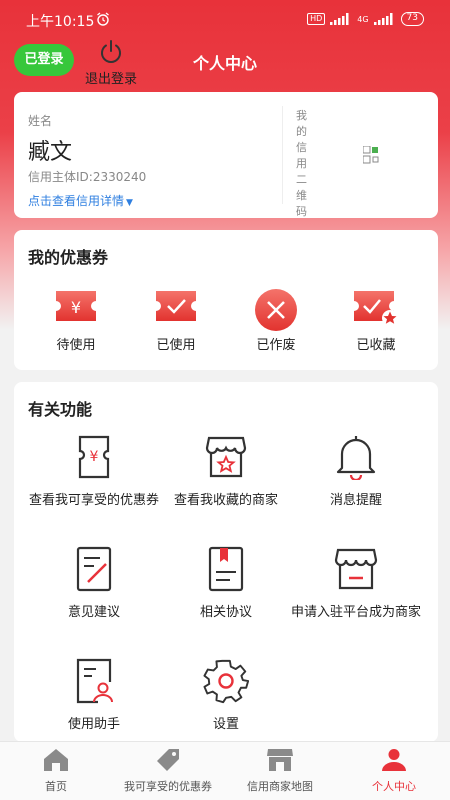  I want to click on settings-gear-icon, so click(226, 681).